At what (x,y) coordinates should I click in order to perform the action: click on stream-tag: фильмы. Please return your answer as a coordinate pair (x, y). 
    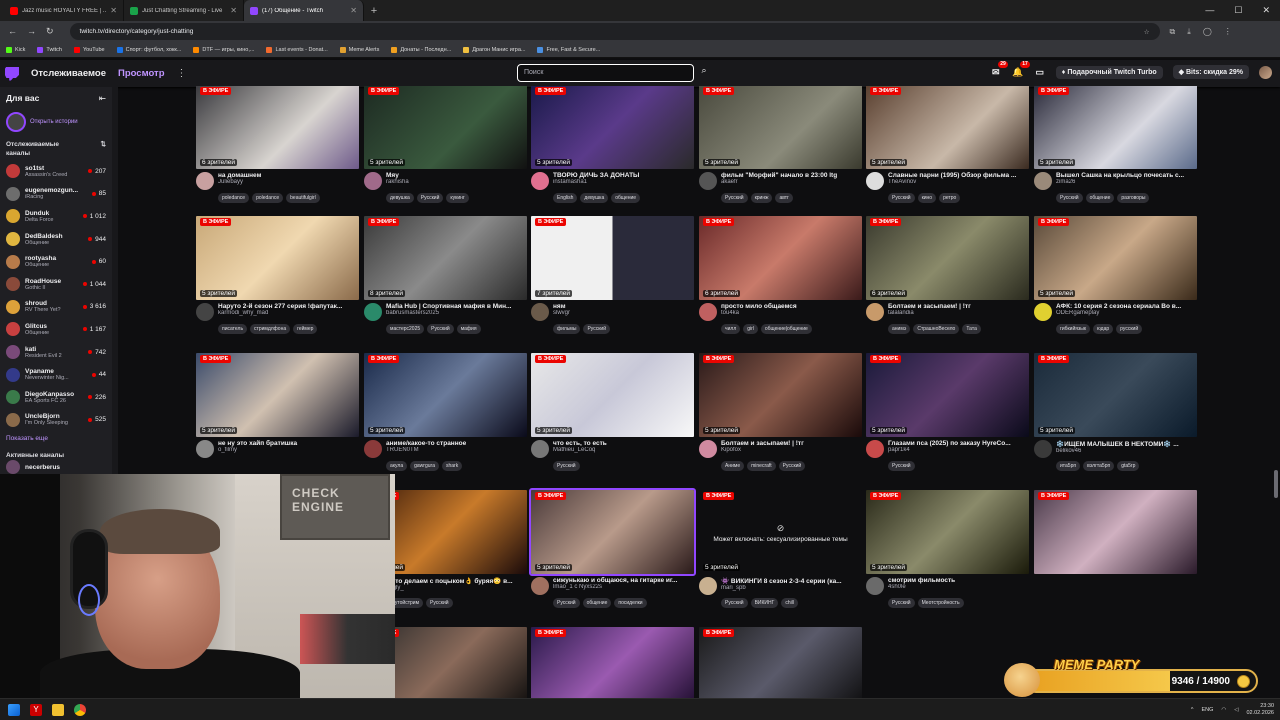
    Looking at the image, I should click on (567, 329).